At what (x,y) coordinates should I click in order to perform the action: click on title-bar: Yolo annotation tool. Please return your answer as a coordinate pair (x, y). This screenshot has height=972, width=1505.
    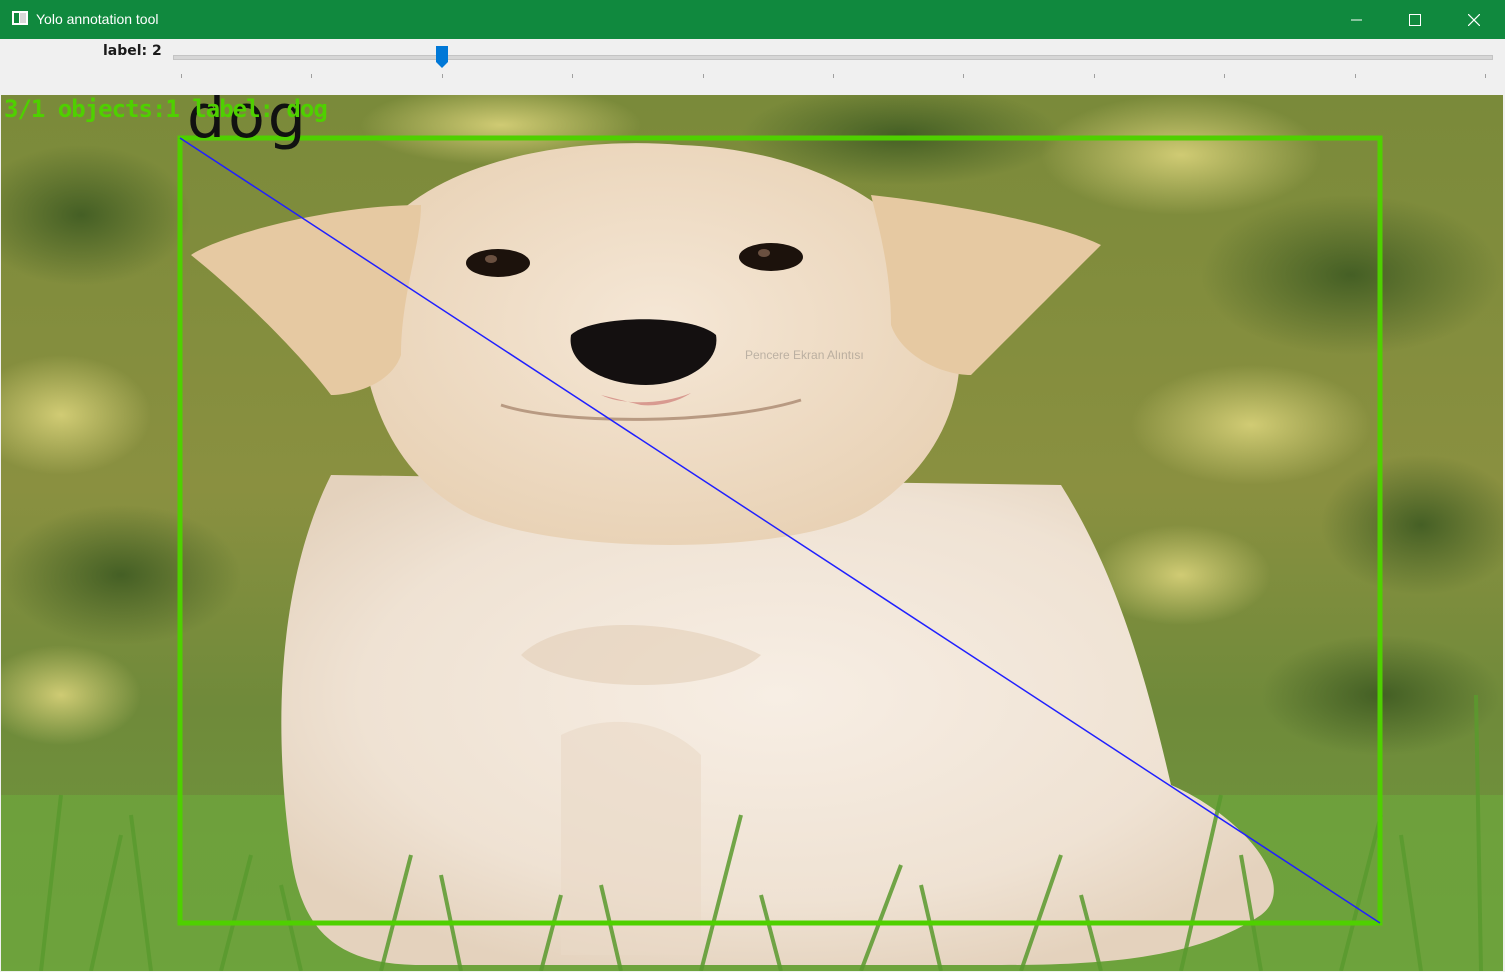
    Looking at the image, I should click on (752, 19).